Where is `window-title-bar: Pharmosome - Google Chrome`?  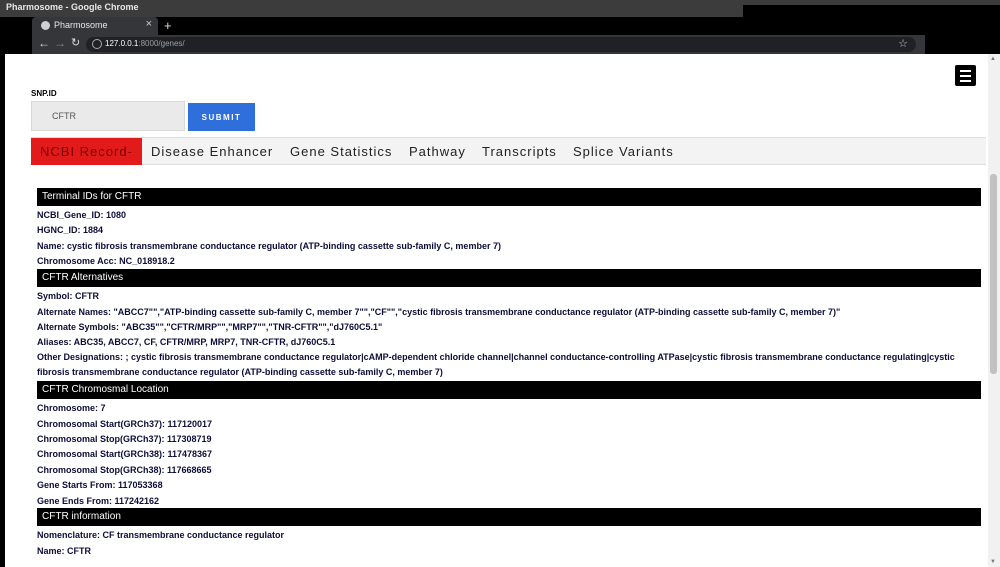 window-title-bar: Pharmosome - Google Chrome is located at coordinates (500, 8).